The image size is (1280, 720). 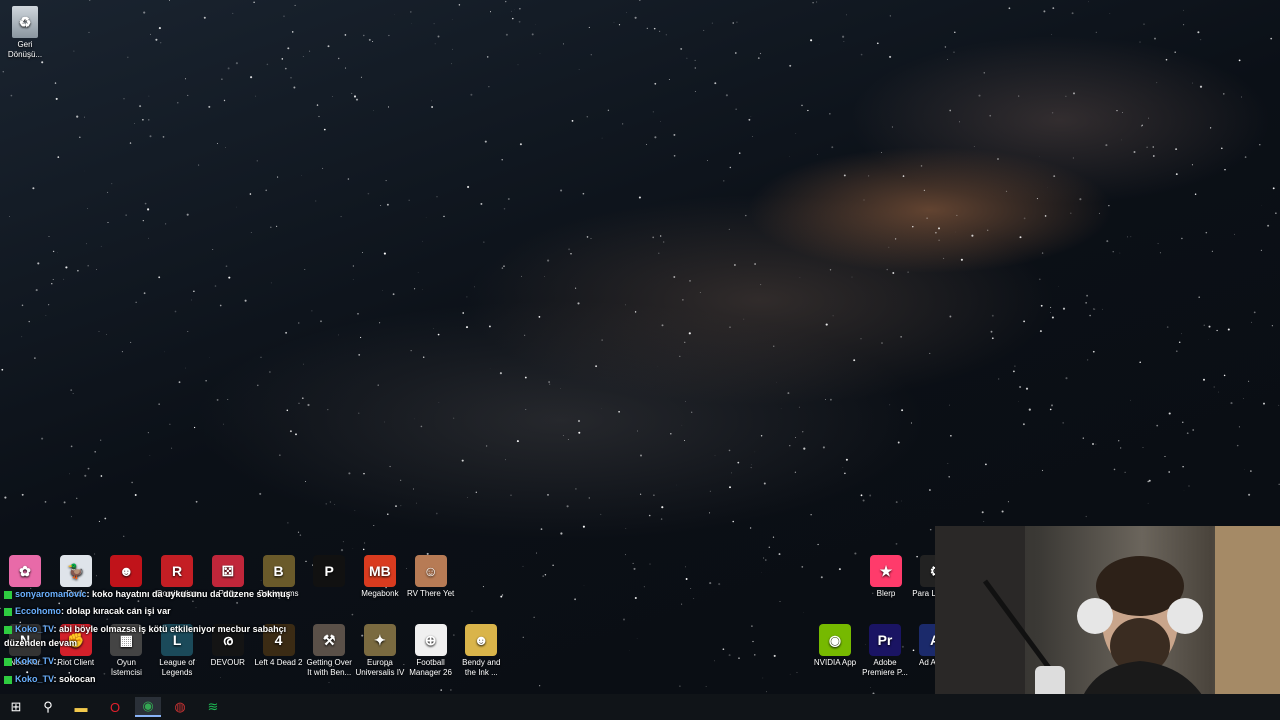 I want to click on spotify-icon: ≋, so click(x=213, y=707).